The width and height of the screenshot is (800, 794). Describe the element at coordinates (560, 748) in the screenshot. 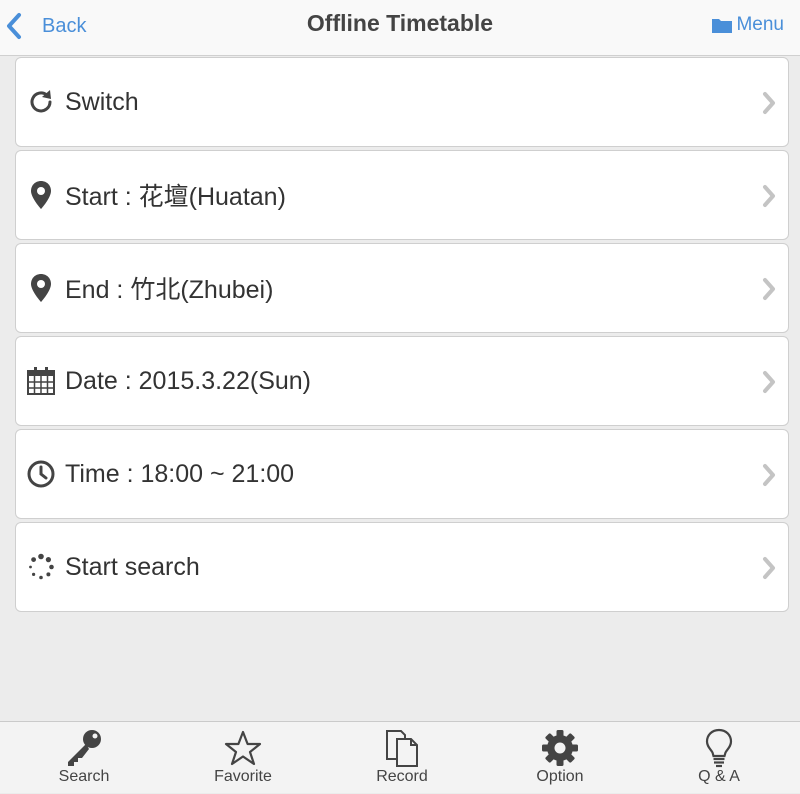

I see `gear-icon` at that location.